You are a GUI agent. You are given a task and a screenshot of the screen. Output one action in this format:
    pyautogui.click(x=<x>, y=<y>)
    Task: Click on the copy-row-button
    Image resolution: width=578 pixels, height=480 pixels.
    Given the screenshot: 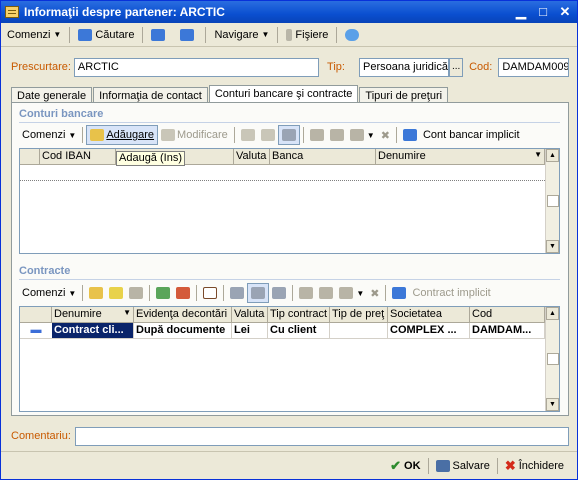 What is the action you would take?
    pyautogui.click(x=248, y=135)
    